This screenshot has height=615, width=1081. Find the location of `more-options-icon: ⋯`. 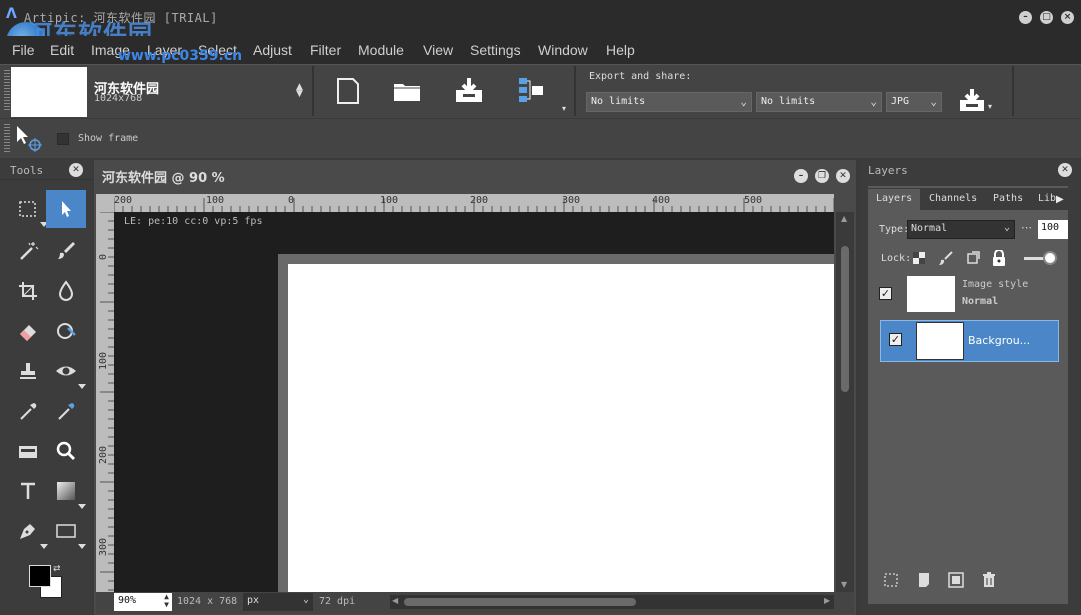

more-options-icon: ⋯ is located at coordinates (1026, 227).